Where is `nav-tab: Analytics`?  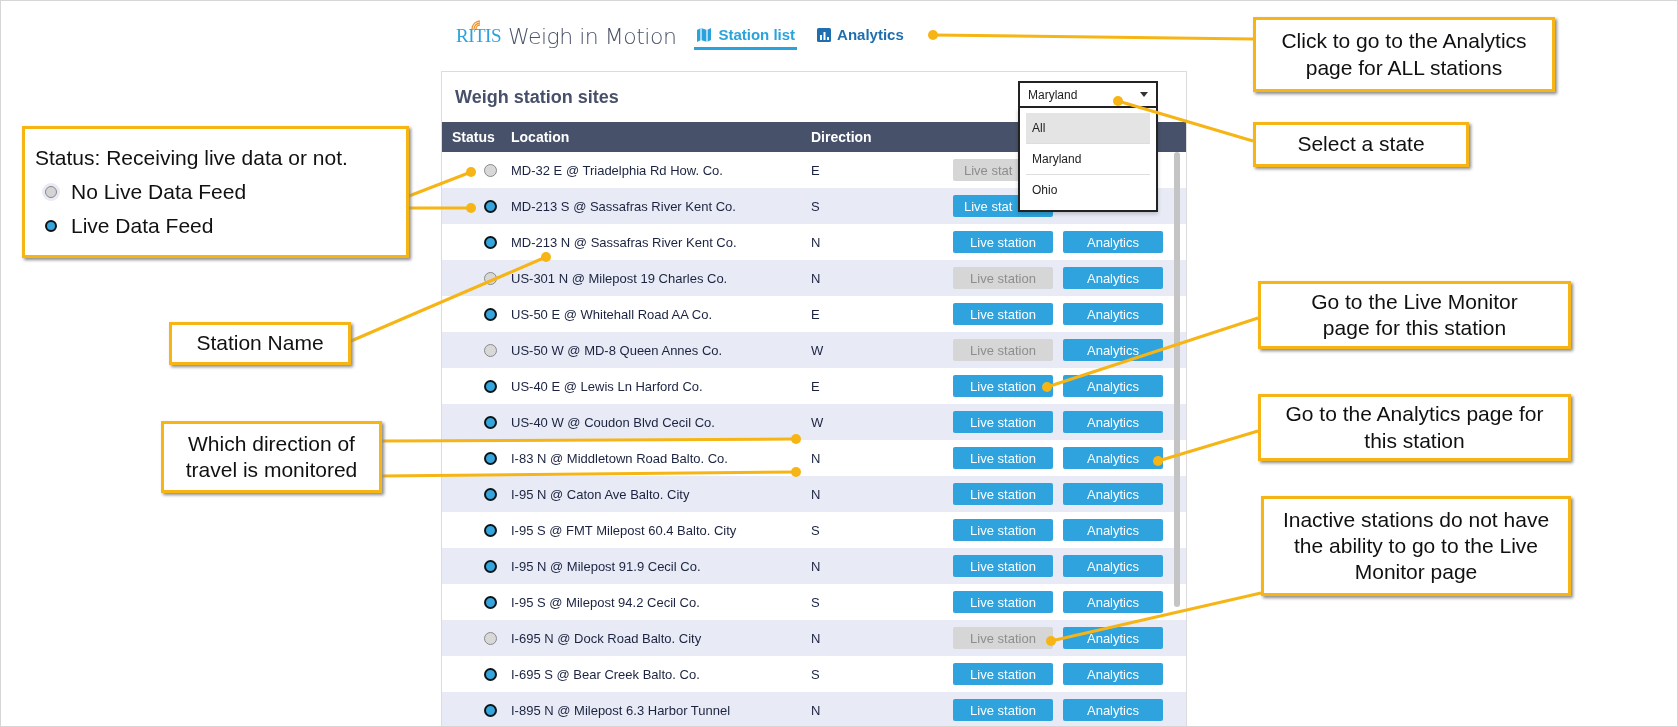 nav-tab: Analytics is located at coordinates (860, 36).